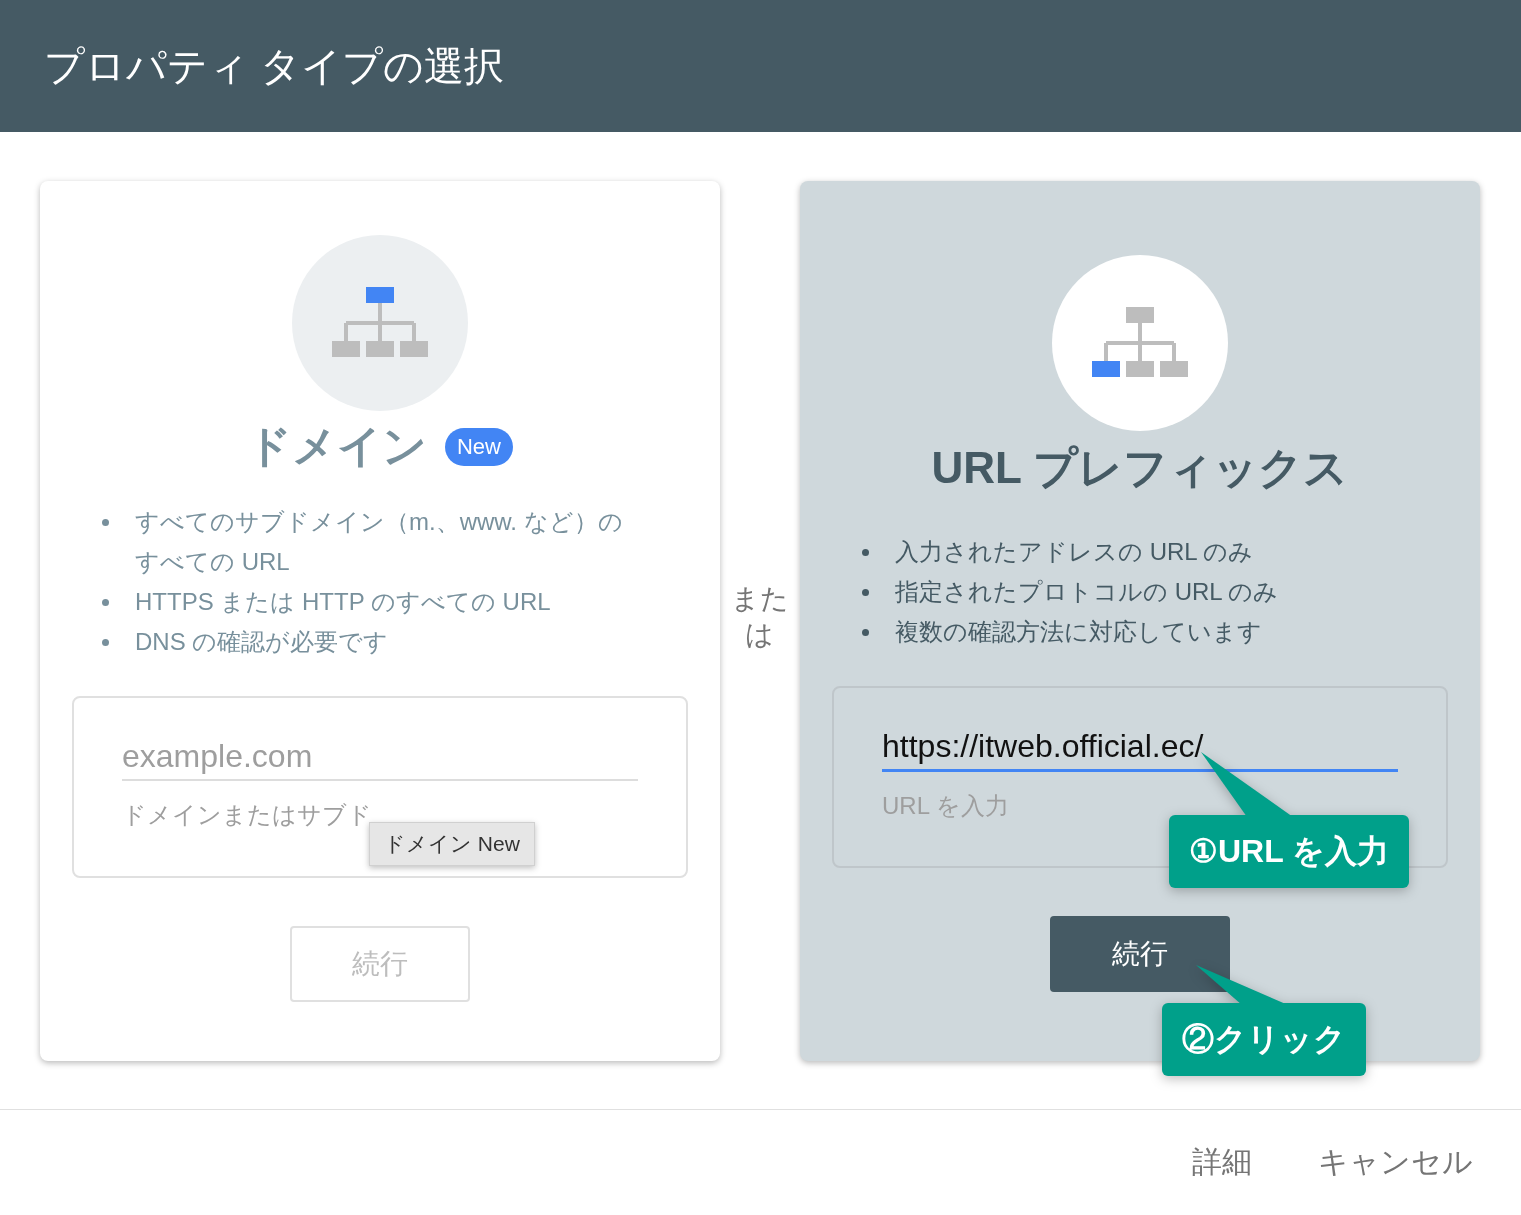  Describe the element at coordinates (452, 844) in the screenshot. I see `tooltip: ドメイン New` at that location.